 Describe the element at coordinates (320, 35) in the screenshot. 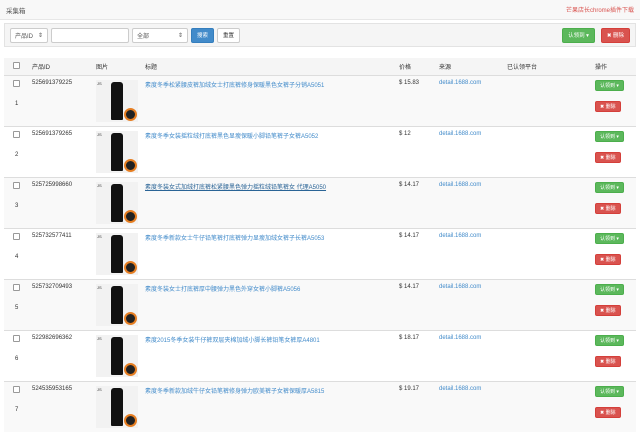

I see `search-toolbar: 产品ID ⇕ 全部 ⇕ 搜索 重置 认领到 ▾ ✖ 删除` at that location.